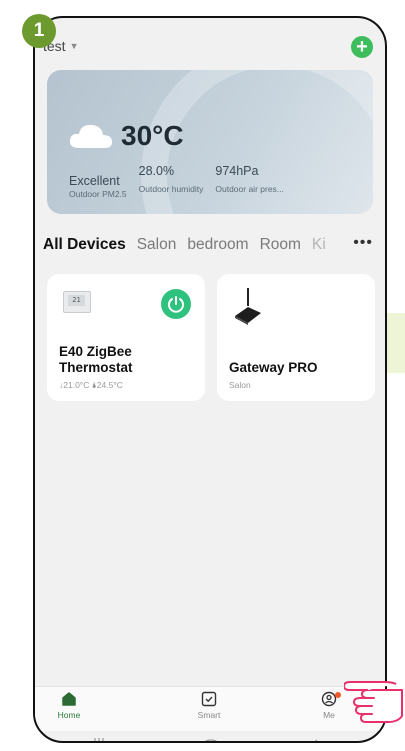 Image resolution: width=405 pixels, height=751 pixels. What do you see at coordinates (373, 702) in the screenshot?
I see `pointing-hand-icon` at bounding box center [373, 702].